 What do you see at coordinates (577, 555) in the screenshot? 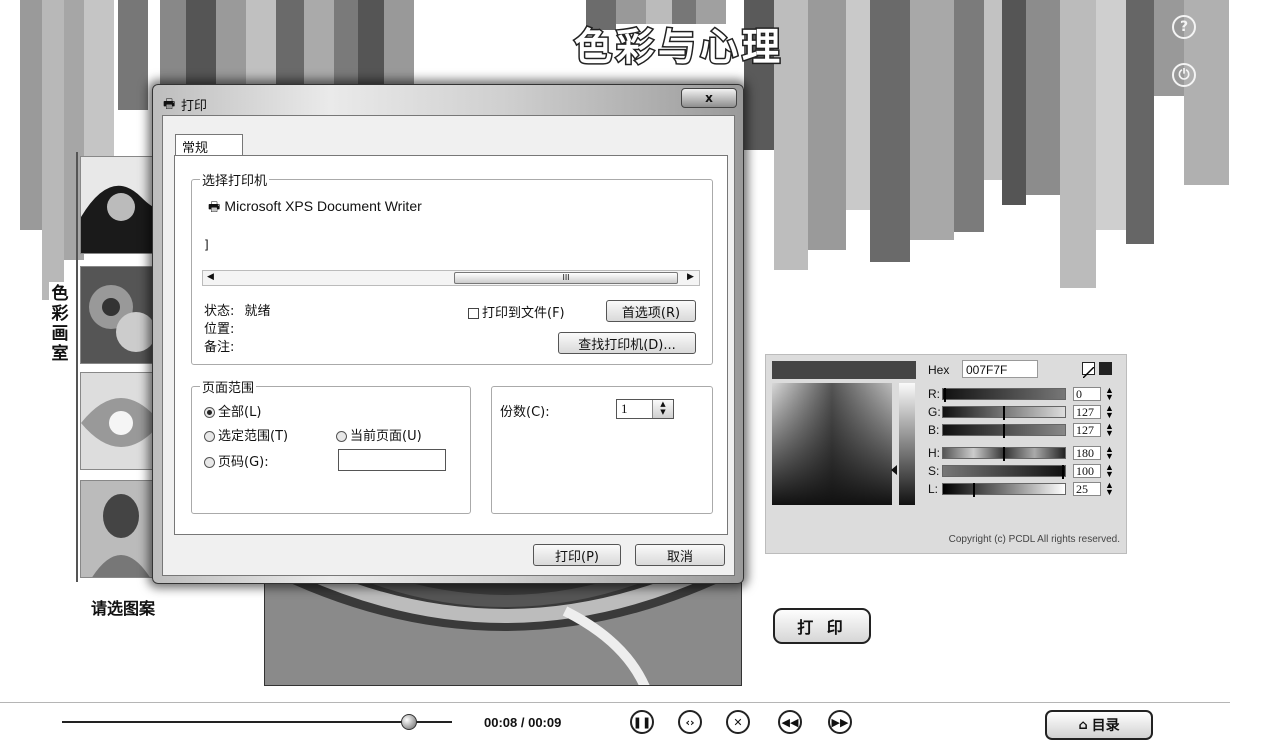
I see `print-button: 打印(P)` at bounding box center [577, 555].